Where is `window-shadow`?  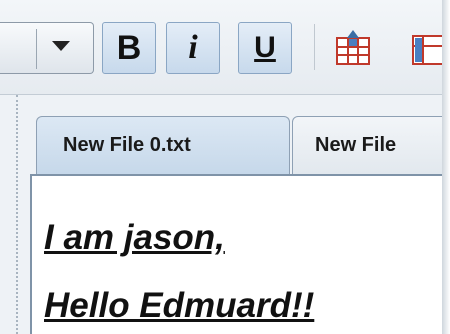
window-shadow is located at coordinates (446, 167).